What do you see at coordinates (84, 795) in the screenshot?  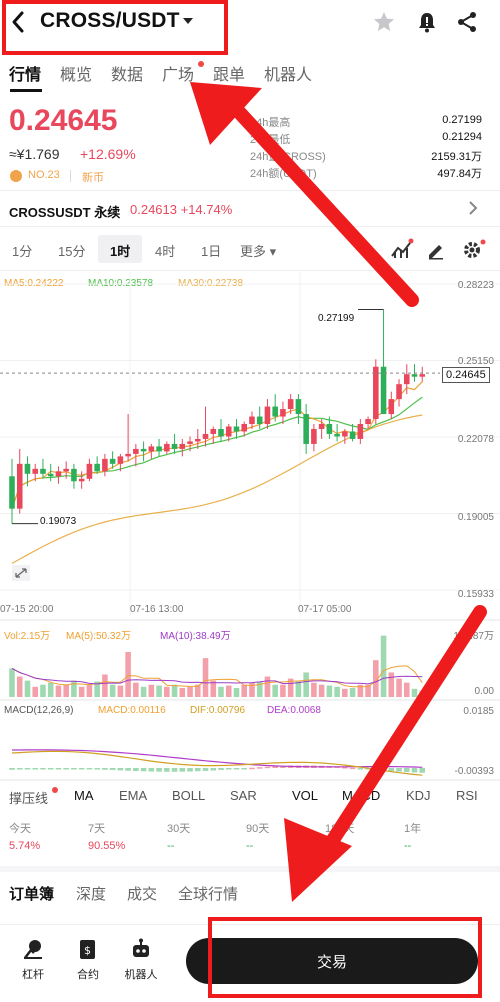 I see `indicator-ma: MA` at bounding box center [84, 795].